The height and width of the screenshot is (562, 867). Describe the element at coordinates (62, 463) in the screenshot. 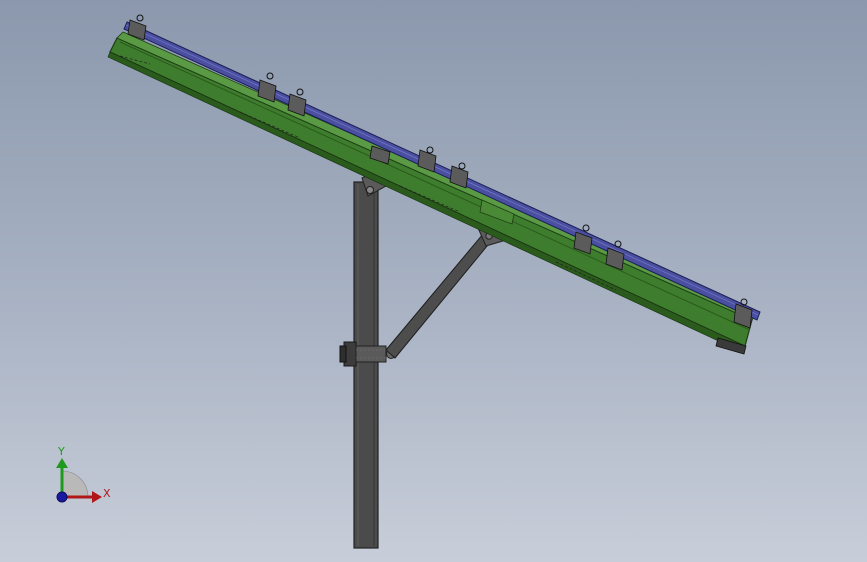

I see `y-axis-arrow` at that location.